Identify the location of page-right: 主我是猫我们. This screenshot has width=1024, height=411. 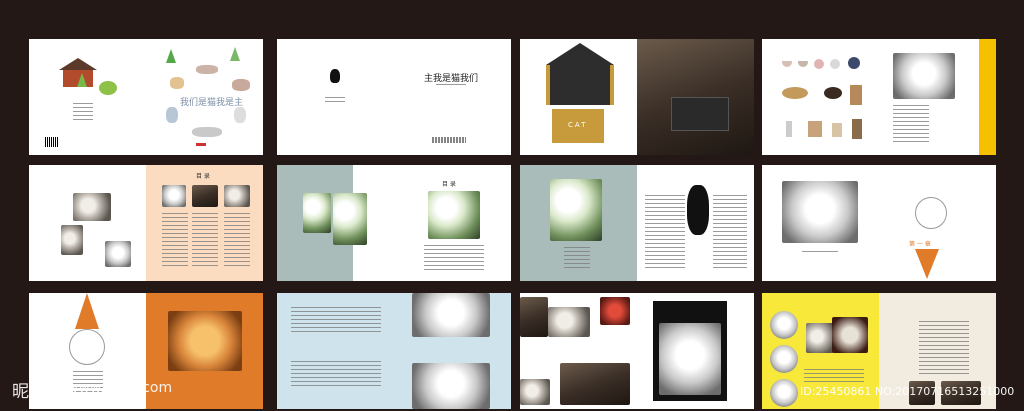
(452, 97).